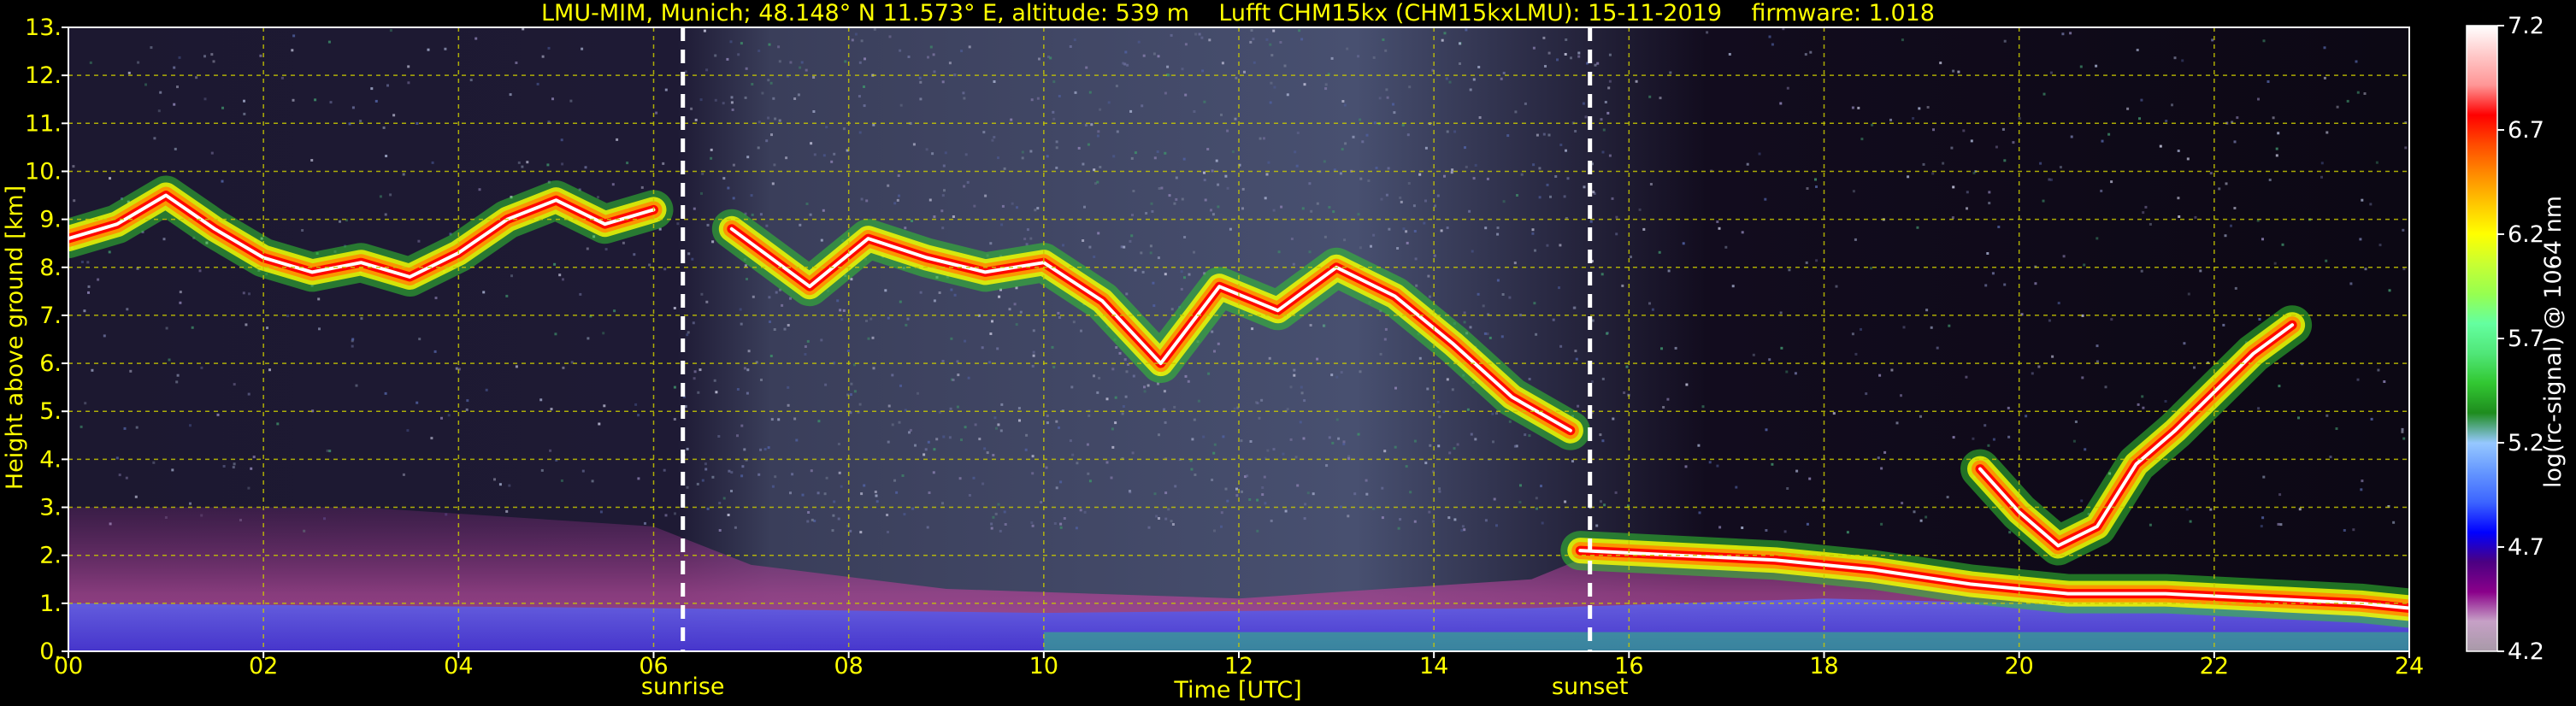 The width and height of the screenshot is (2576, 706). What do you see at coordinates (51, 651) in the screenshot?
I see `y-tick-label: 0.` at bounding box center [51, 651].